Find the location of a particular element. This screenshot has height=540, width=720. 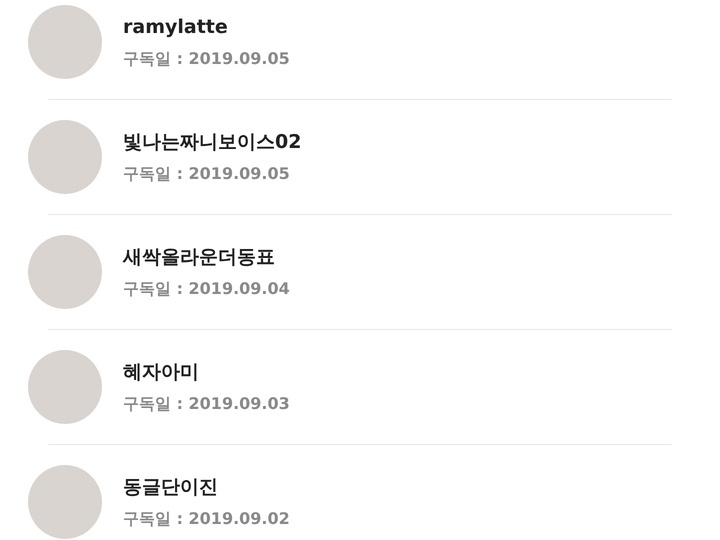

subscriber-name: 혜자아미 is located at coordinates (161, 372).